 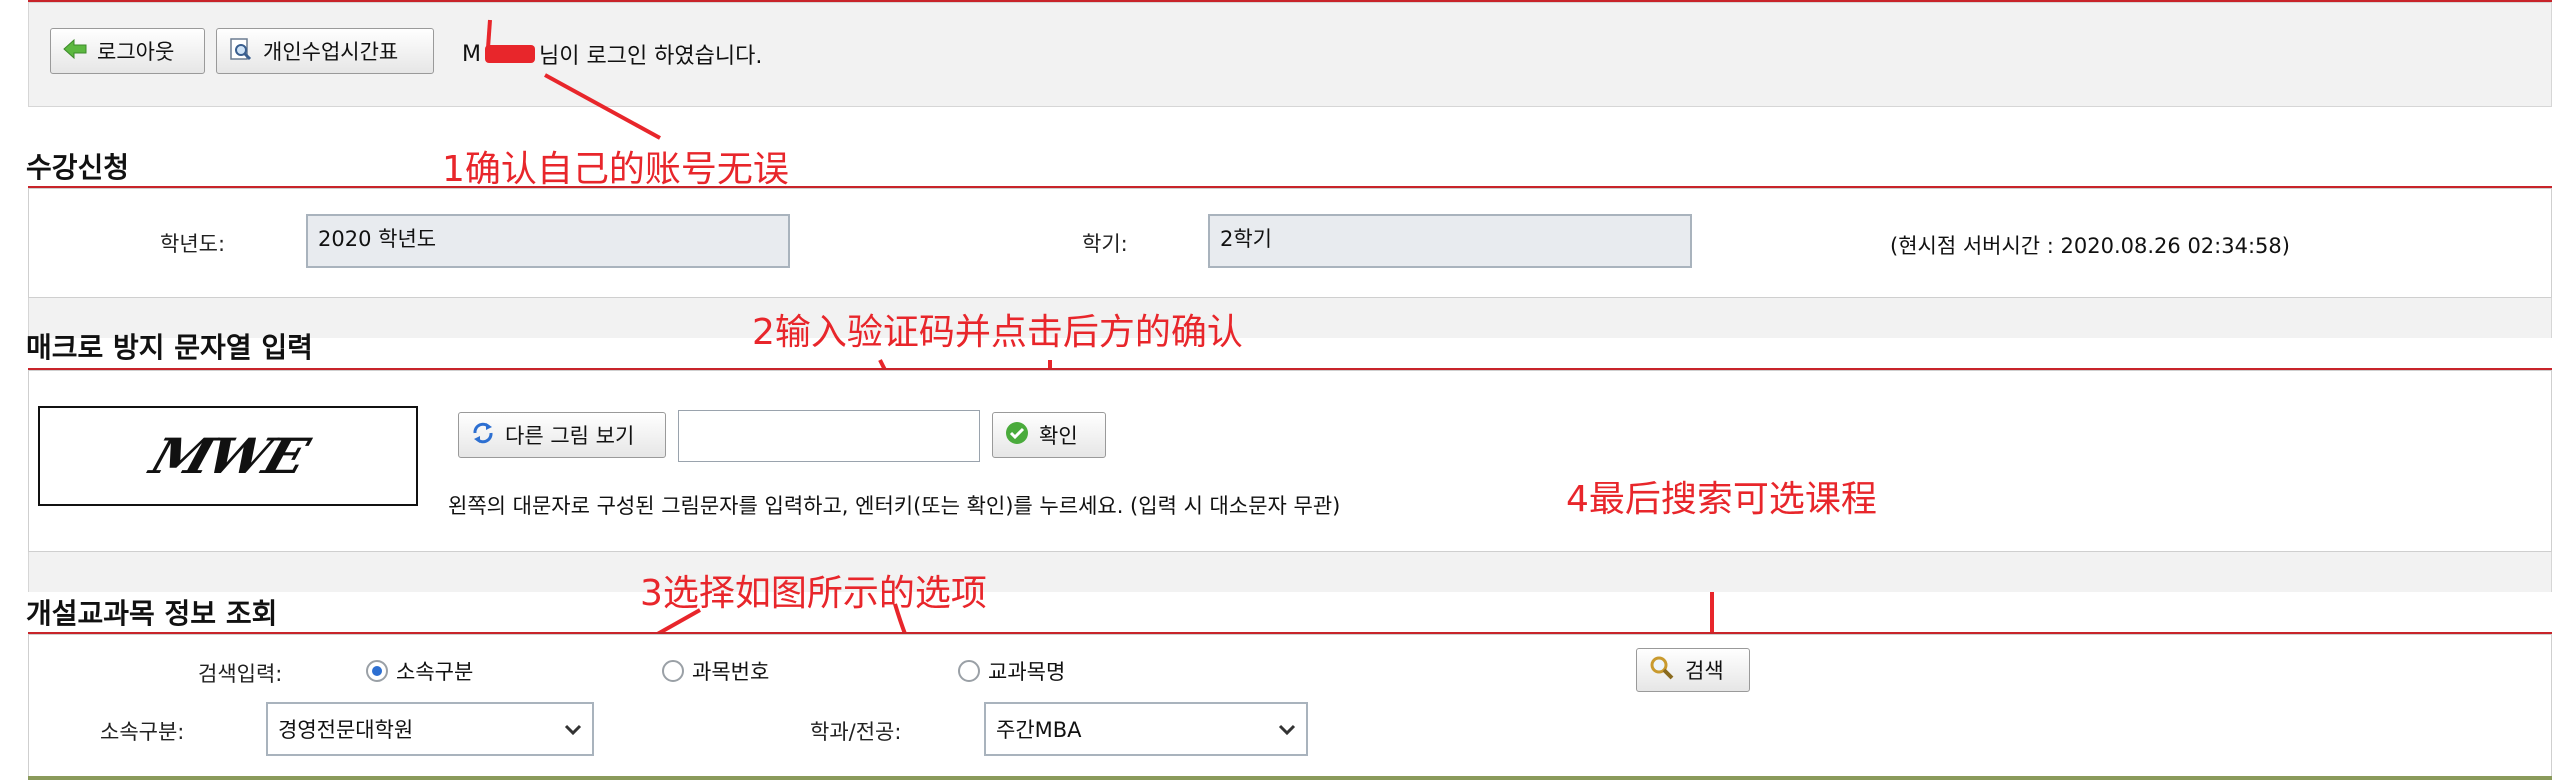 I want to click on year-field: 2020 학년도, so click(x=548, y=241).